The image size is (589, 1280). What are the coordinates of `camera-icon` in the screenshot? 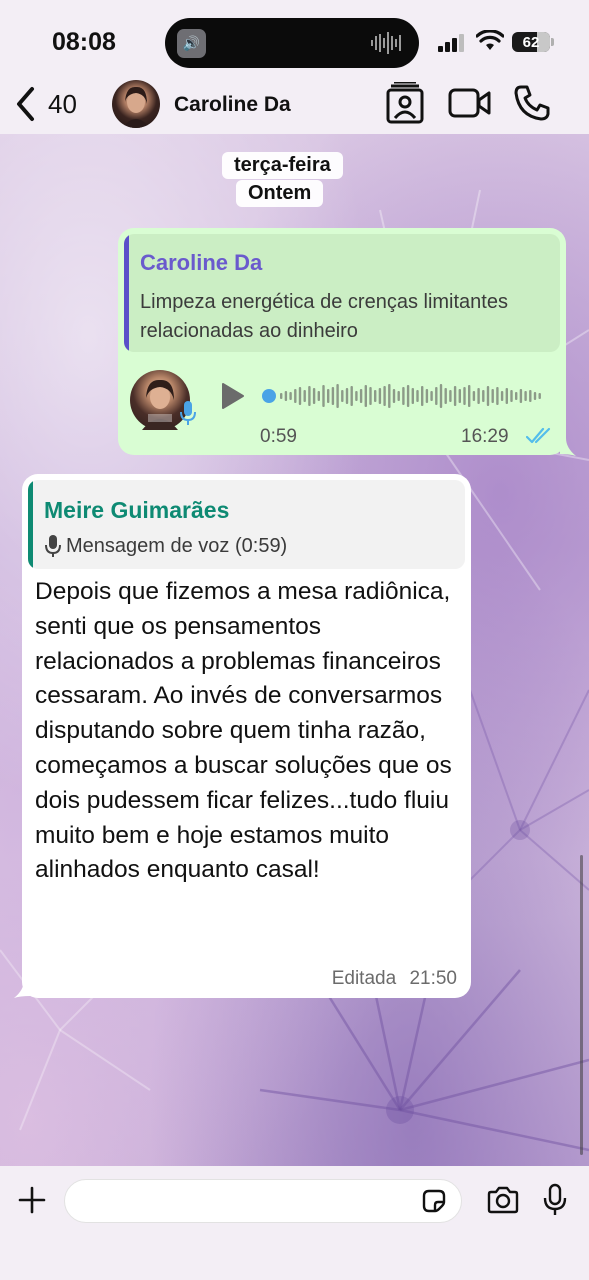 It's located at (503, 1200).